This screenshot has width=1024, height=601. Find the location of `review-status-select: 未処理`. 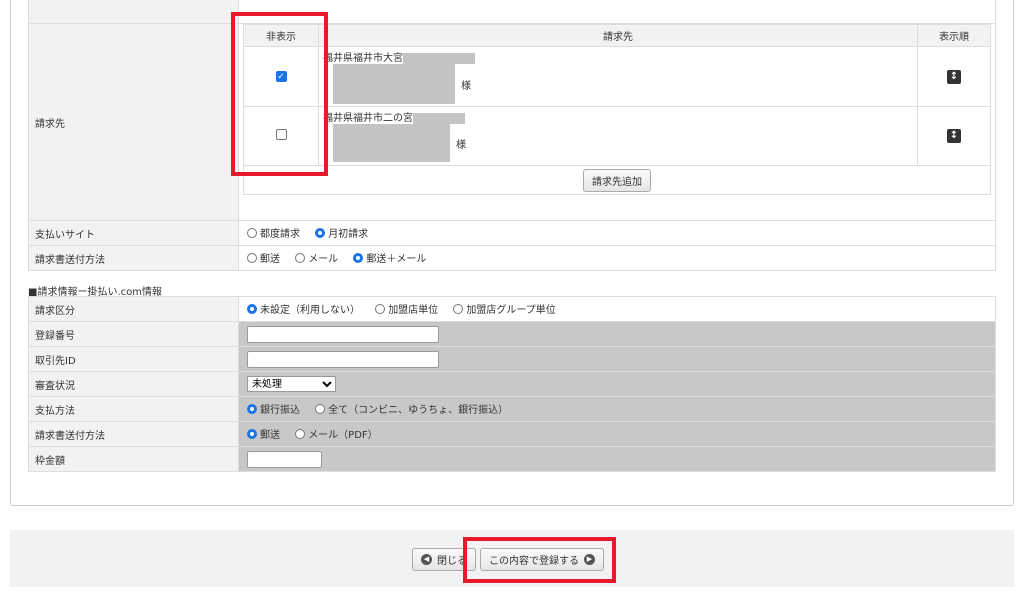

review-status-select: 未処理 is located at coordinates (291, 384).